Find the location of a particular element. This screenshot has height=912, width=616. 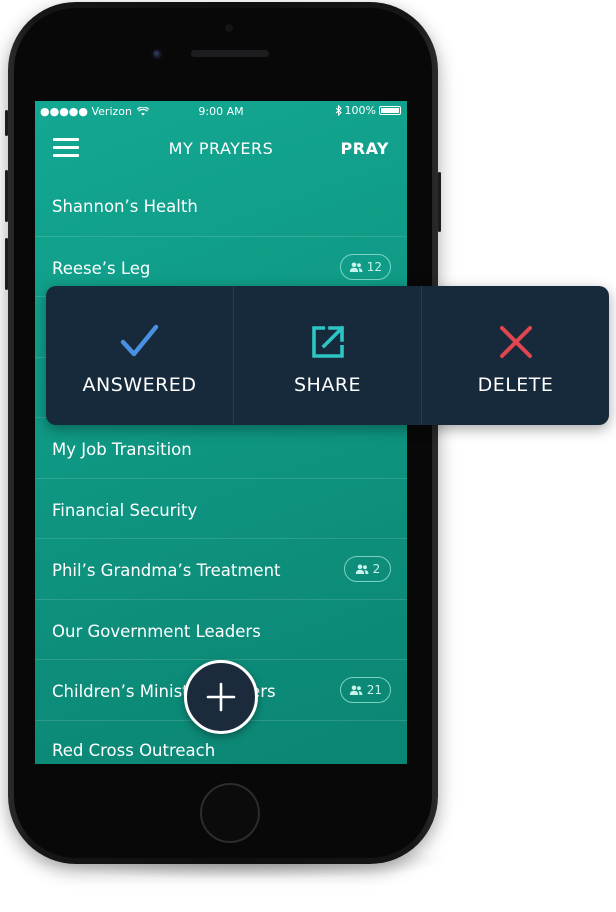

pray-button: PRAY is located at coordinates (365, 148).